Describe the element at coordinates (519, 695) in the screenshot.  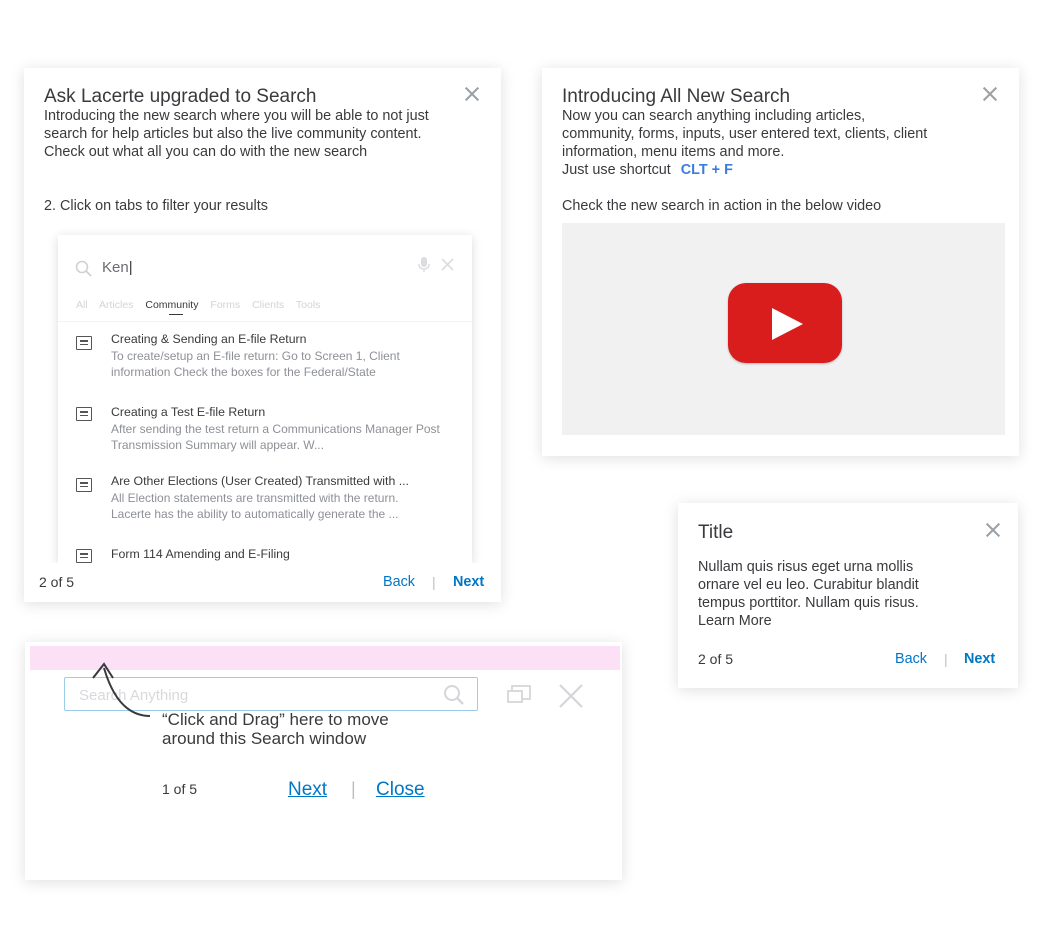
I see `window-icon` at that location.